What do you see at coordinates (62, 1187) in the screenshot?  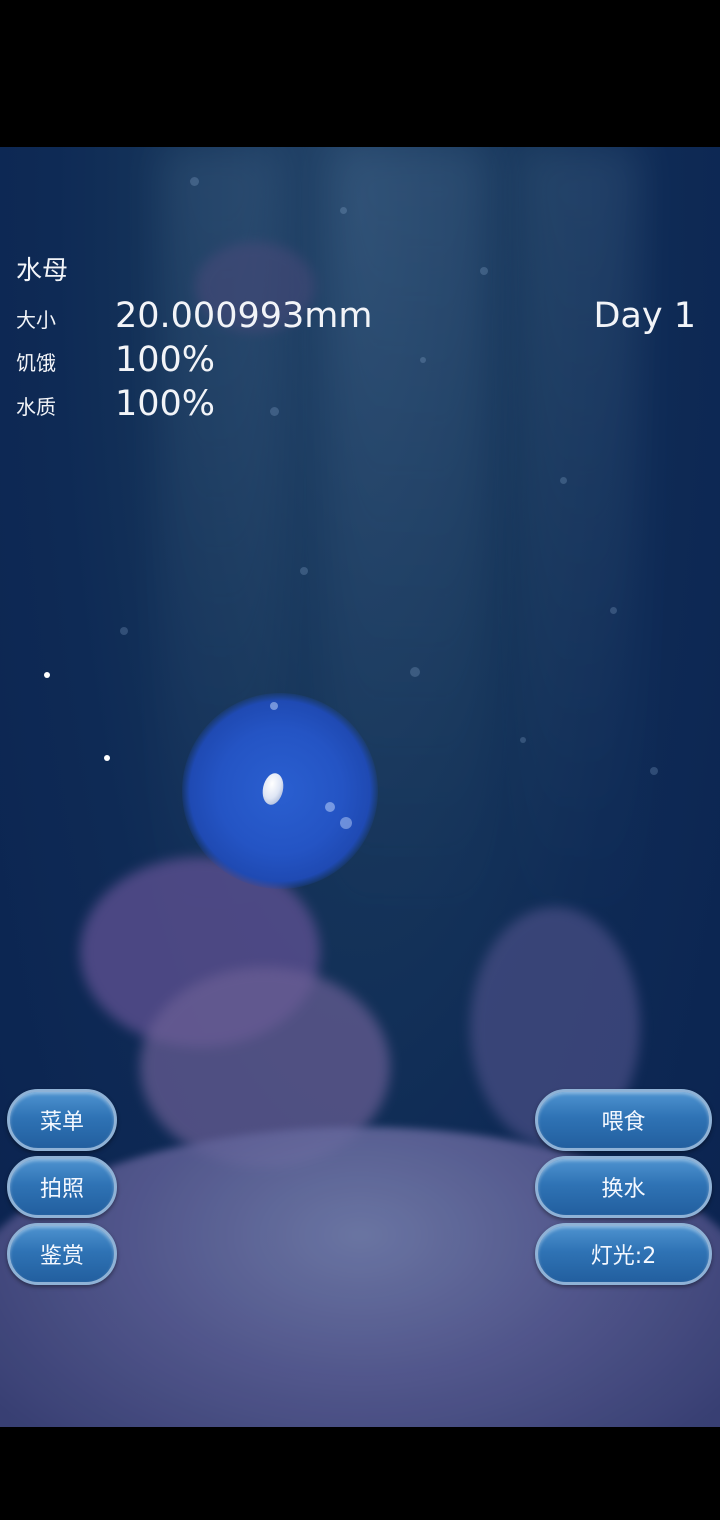 I see `photo-button: 拍照` at bounding box center [62, 1187].